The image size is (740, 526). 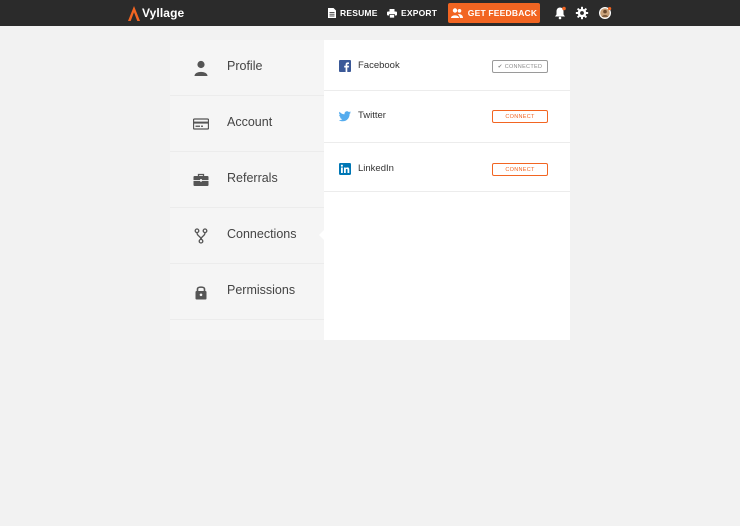 I want to click on connection-row-twitter: Twitter CONNECT, so click(x=447, y=117).